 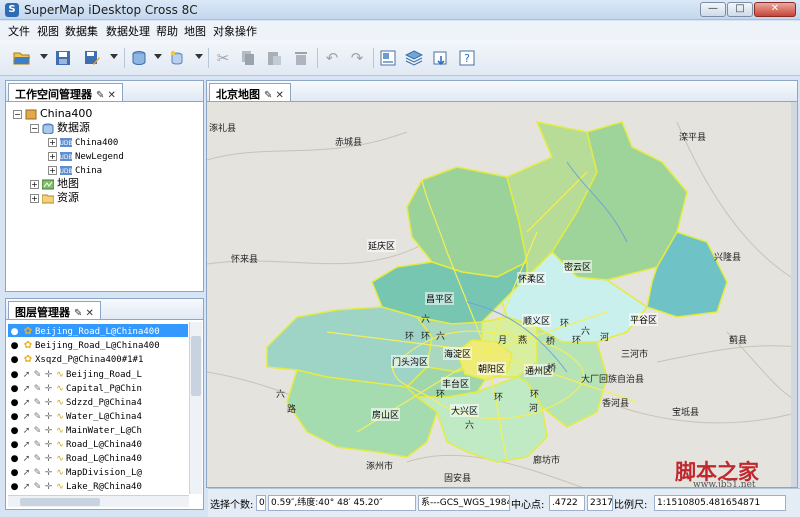 I want to click on udb-icon: UDB, so click(x=66, y=156).